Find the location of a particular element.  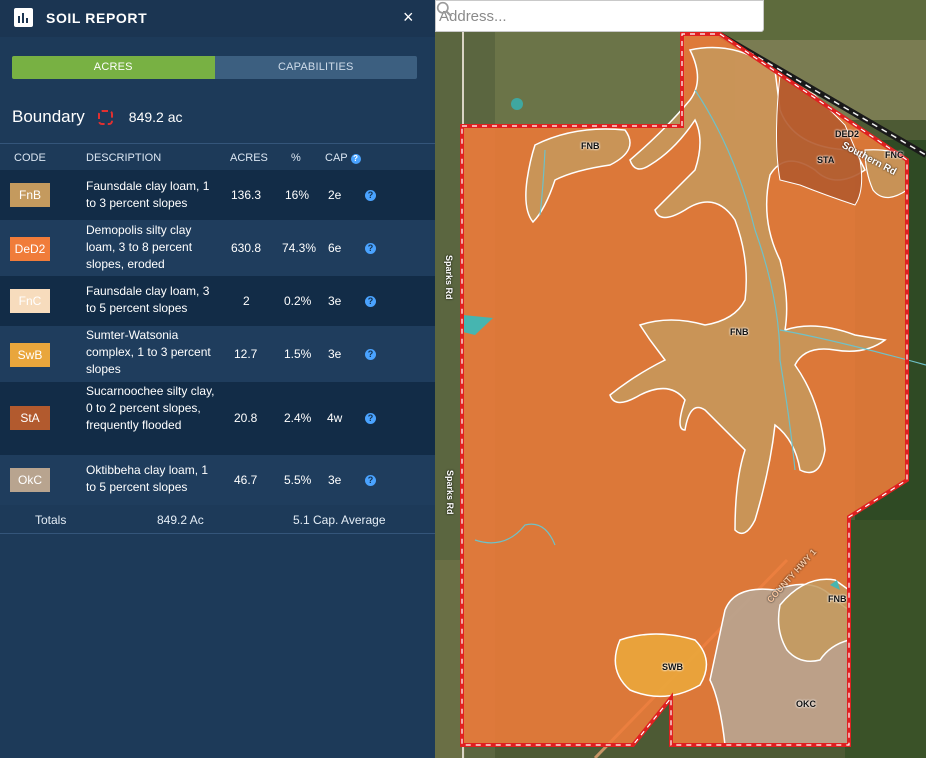

soil-acres: 630.8 is located at coordinates (246, 248).